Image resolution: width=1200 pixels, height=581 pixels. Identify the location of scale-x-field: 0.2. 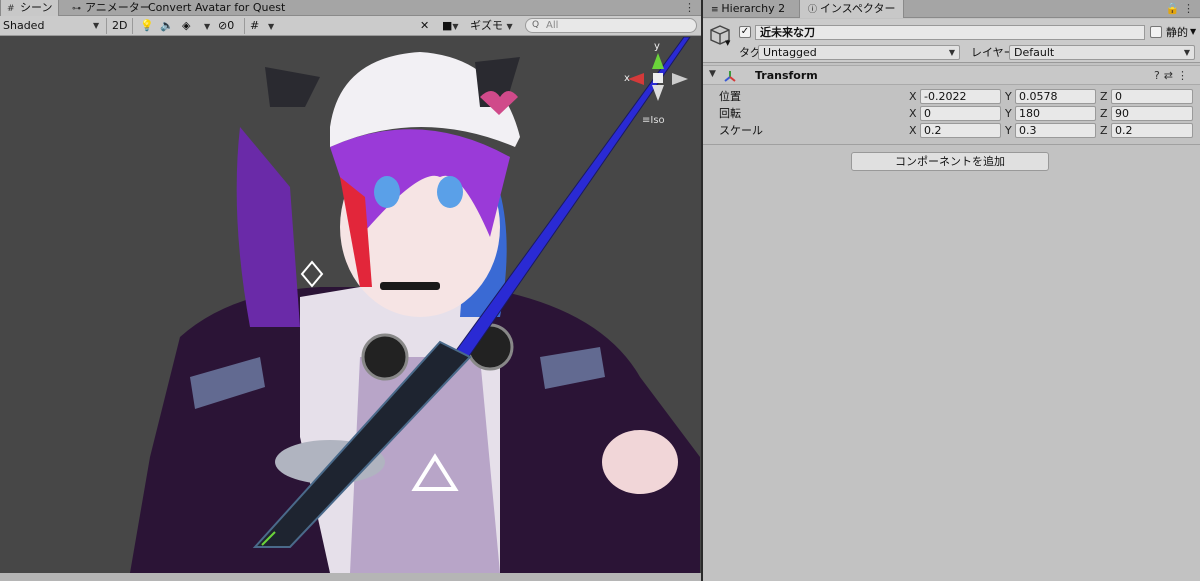
(960, 130).